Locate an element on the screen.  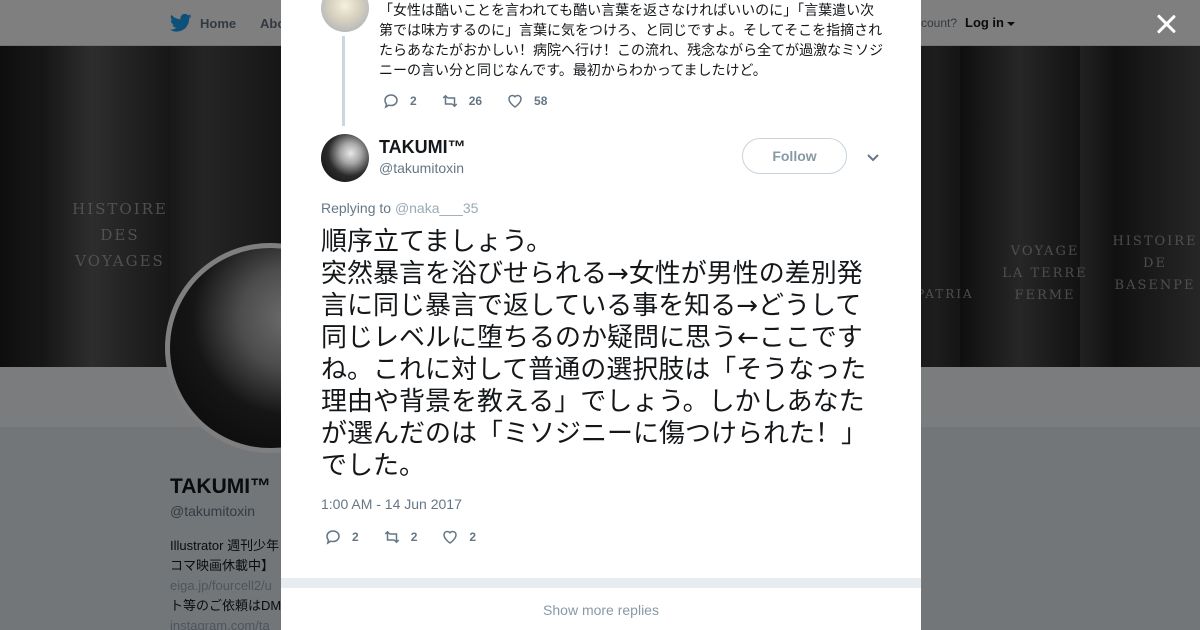
replying-to-line: Replying to @naka___35 is located at coordinates (399, 208).